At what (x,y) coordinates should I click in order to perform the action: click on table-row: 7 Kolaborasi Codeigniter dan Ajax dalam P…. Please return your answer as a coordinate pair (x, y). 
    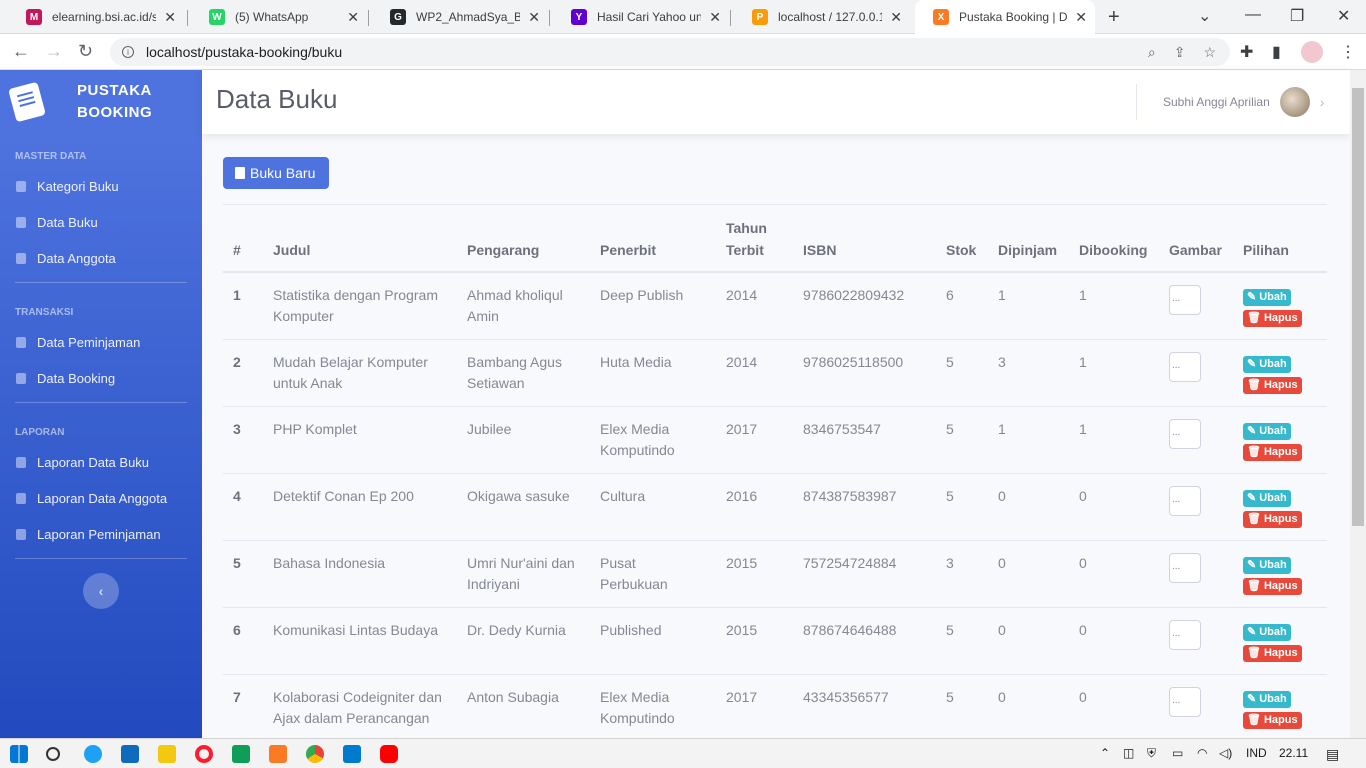
    Looking at the image, I should click on (775, 707).